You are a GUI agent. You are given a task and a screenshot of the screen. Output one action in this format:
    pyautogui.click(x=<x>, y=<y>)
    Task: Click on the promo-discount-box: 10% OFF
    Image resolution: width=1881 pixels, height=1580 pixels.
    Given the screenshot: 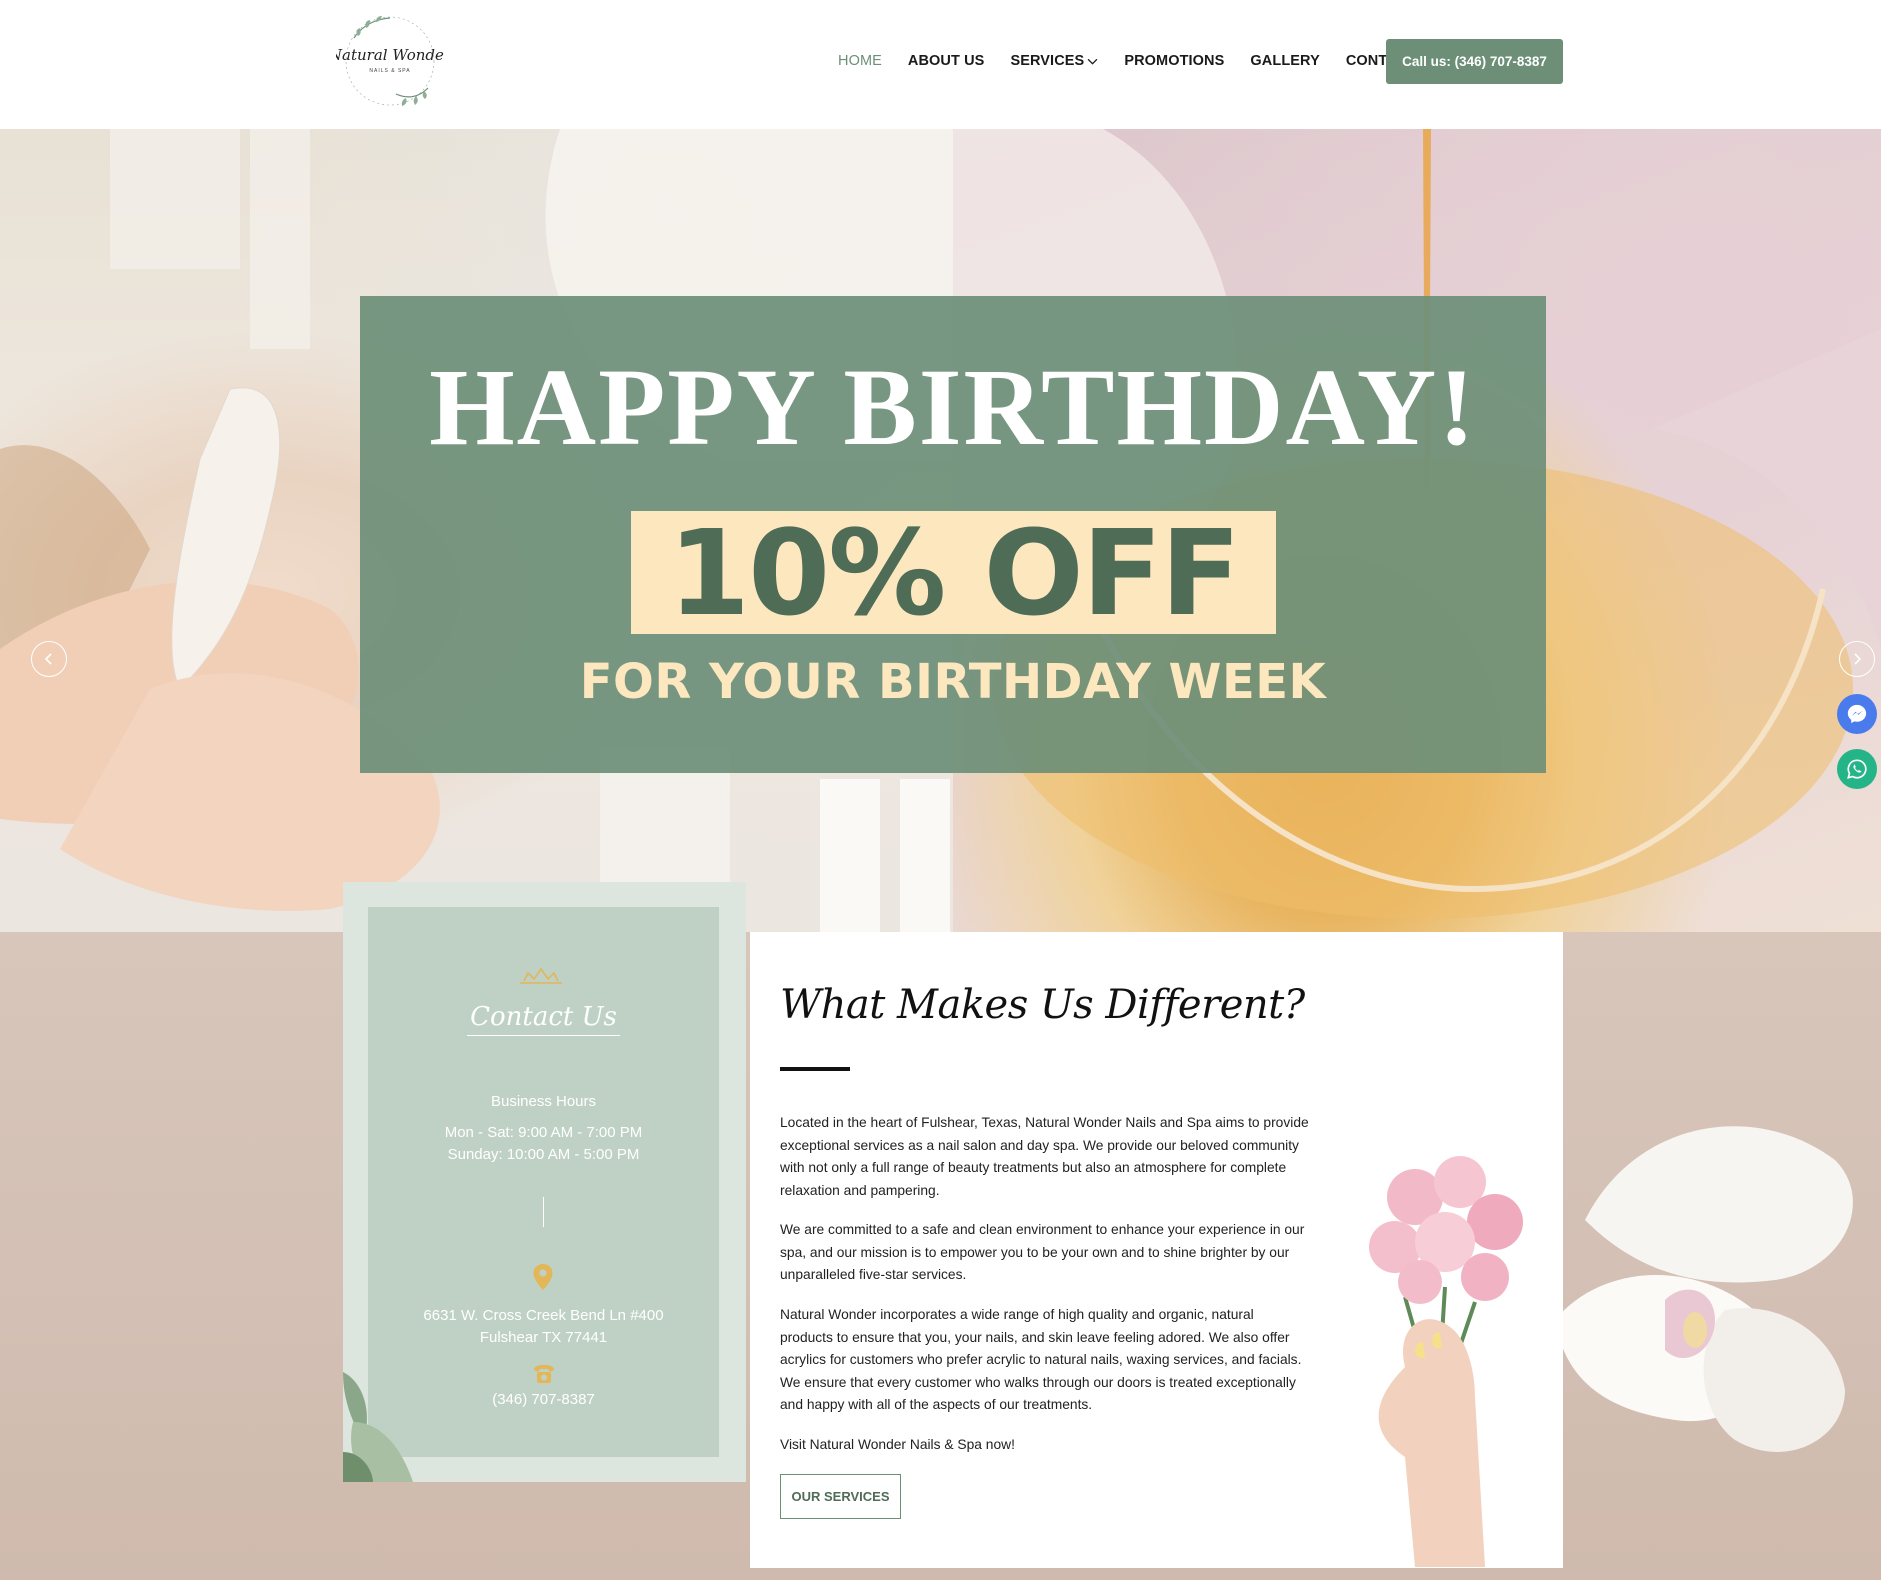 What is the action you would take?
    pyautogui.click(x=953, y=572)
    